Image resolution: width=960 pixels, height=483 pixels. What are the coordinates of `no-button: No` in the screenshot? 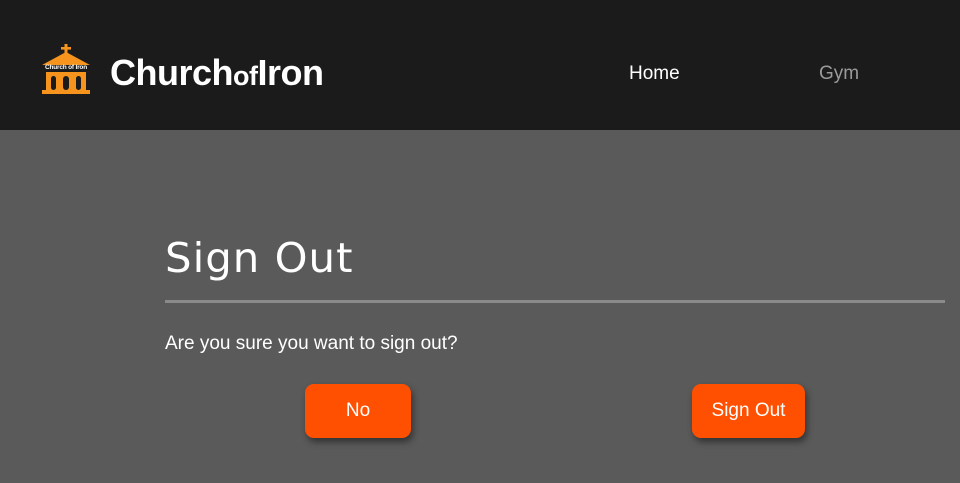 It's located at (358, 411).